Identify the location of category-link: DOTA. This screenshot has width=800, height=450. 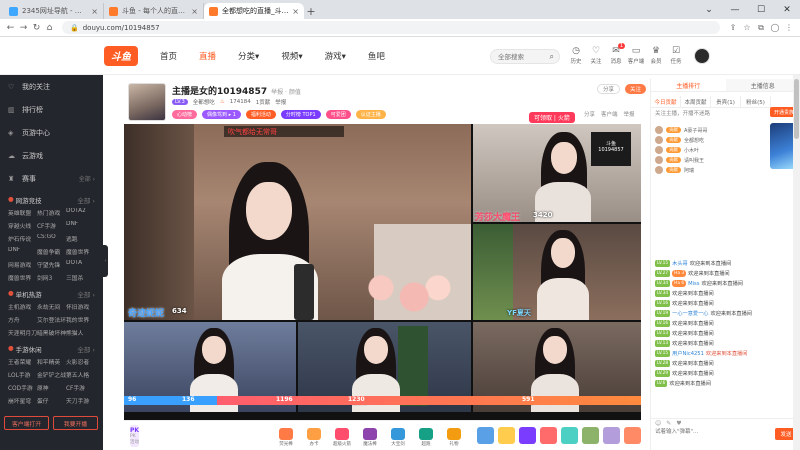
(80, 264).